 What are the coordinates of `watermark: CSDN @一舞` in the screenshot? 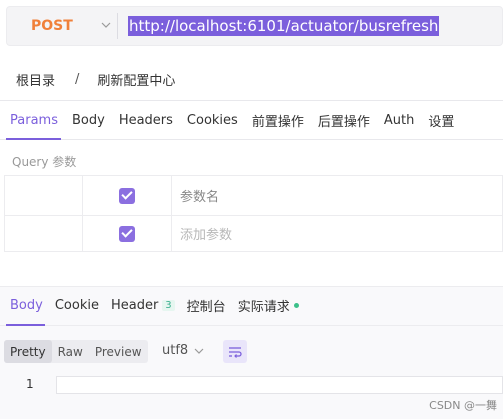 It's located at (463, 405).